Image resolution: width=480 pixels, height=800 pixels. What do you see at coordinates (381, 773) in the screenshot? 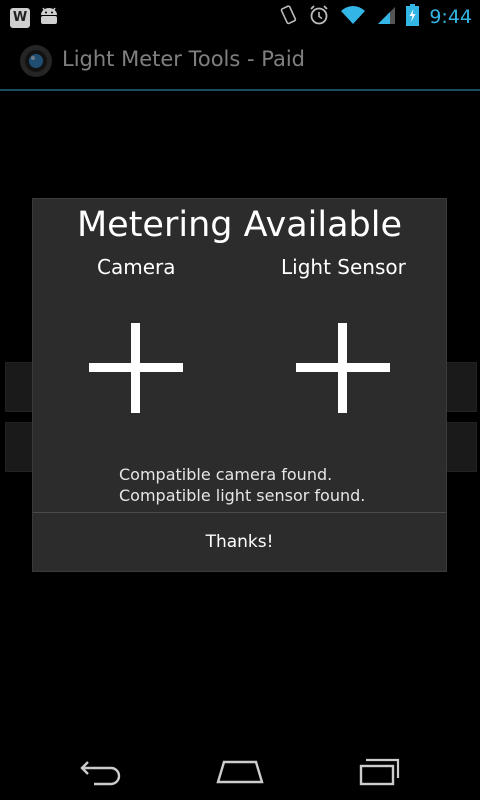
I see `recents-icon` at bounding box center [381, 773].